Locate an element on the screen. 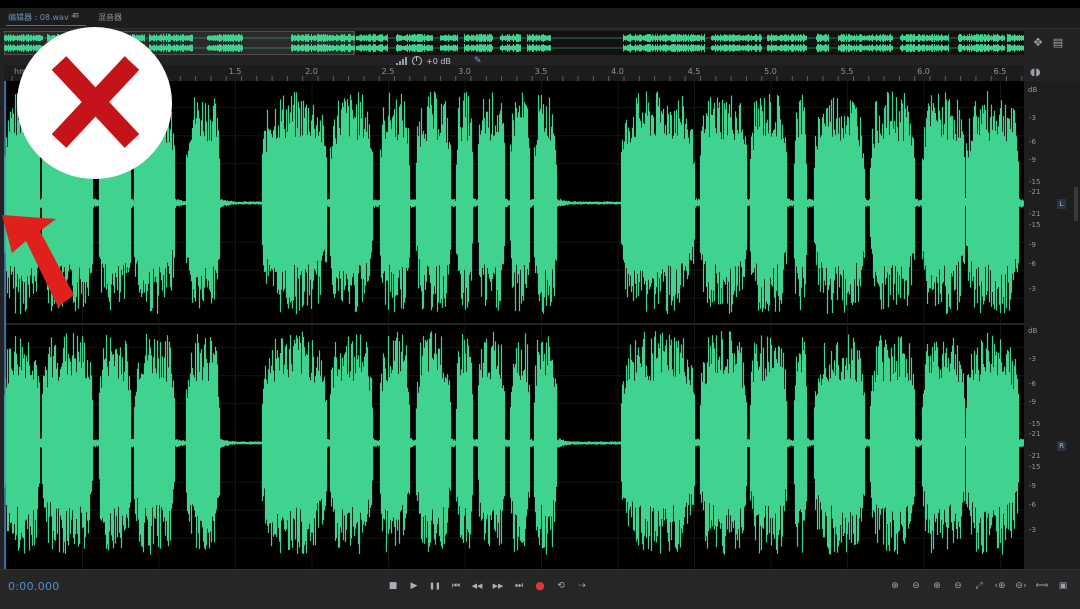  panel-menu-icon: ≡ is located at coordinates (76, 16).